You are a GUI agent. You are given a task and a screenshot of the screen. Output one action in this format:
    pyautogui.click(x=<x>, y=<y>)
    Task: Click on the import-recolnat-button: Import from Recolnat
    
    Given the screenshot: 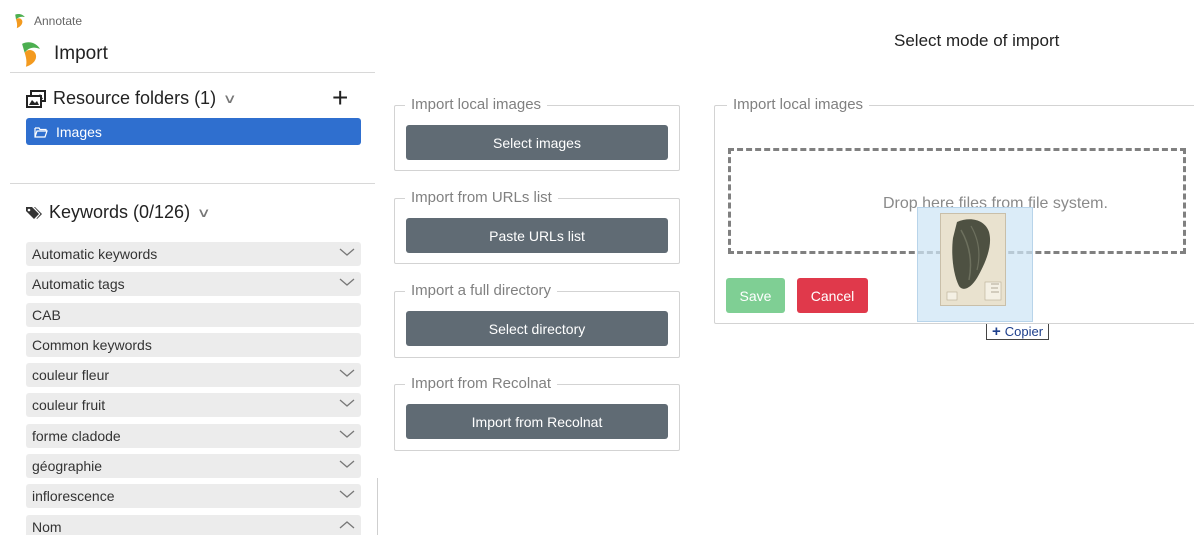 What is the action you would take?
    pyautogui.click(x=537, y=421)
    